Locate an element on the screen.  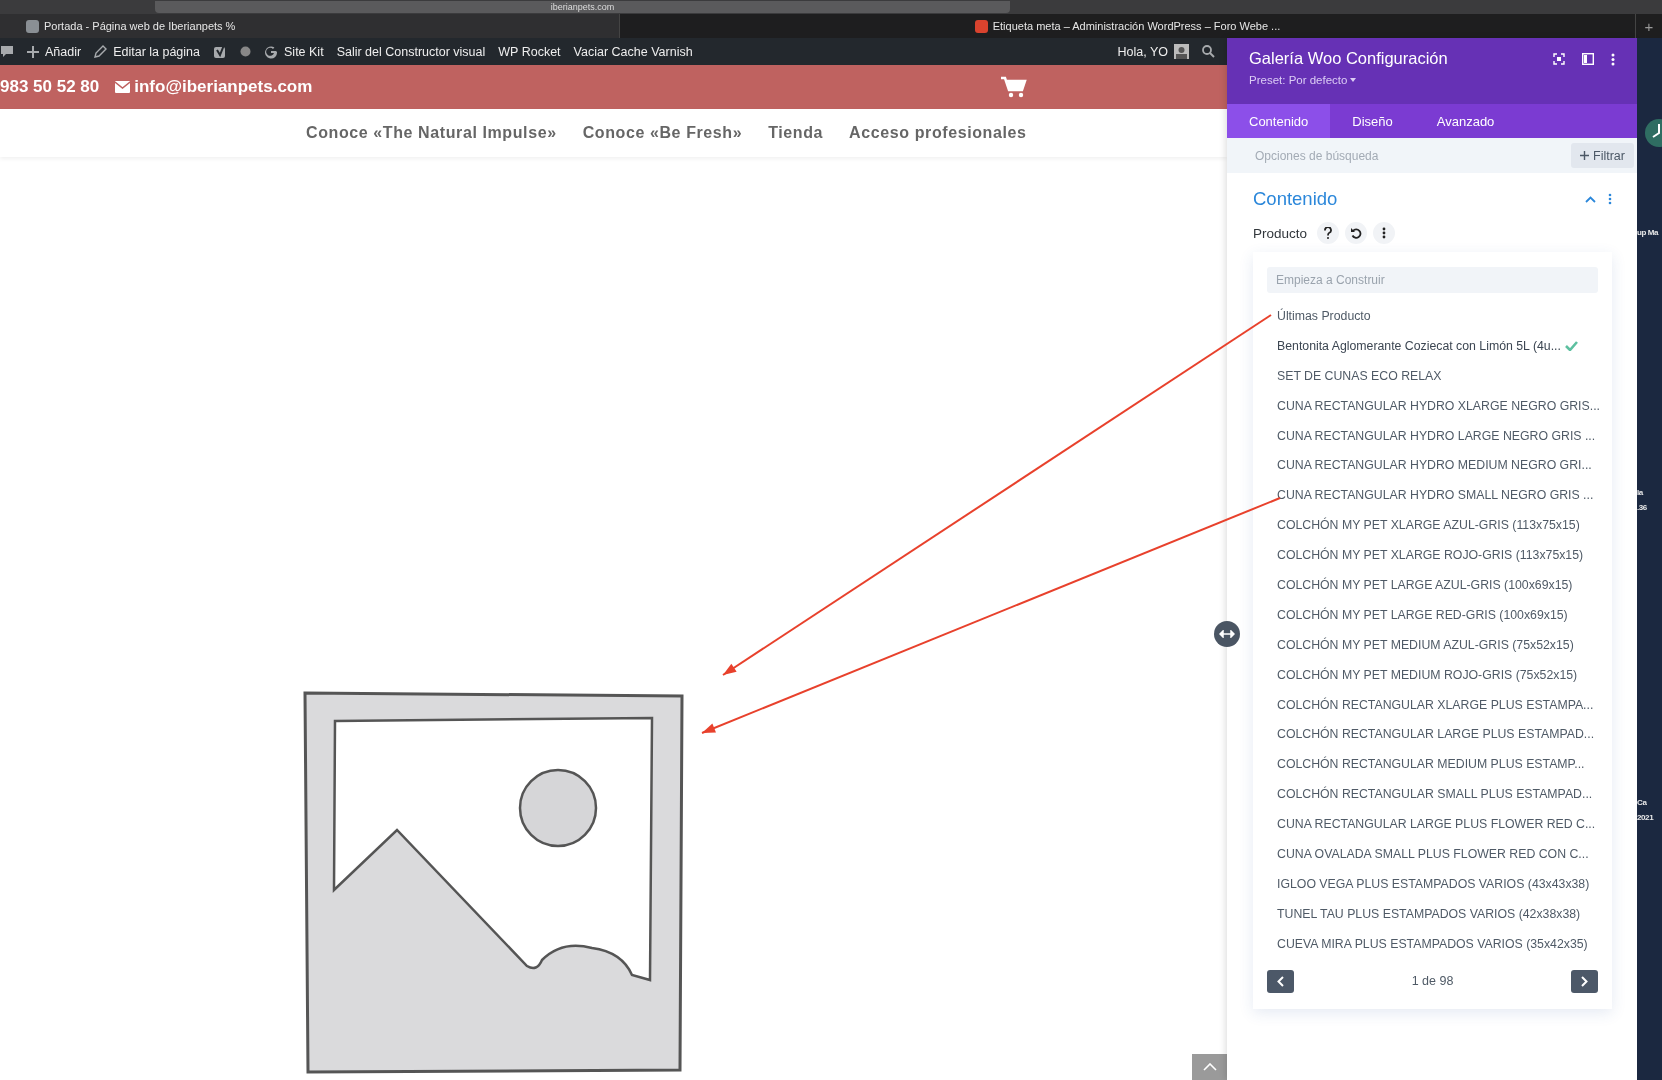
admin-bar-item: Vaciar Cache Varnish is located at coordinates (633, 51).